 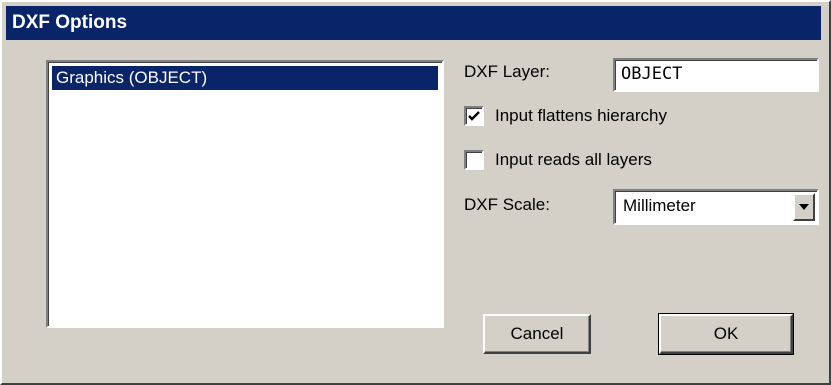 I want to click on title-bar: DXF Options, so click(x=413, y=23).